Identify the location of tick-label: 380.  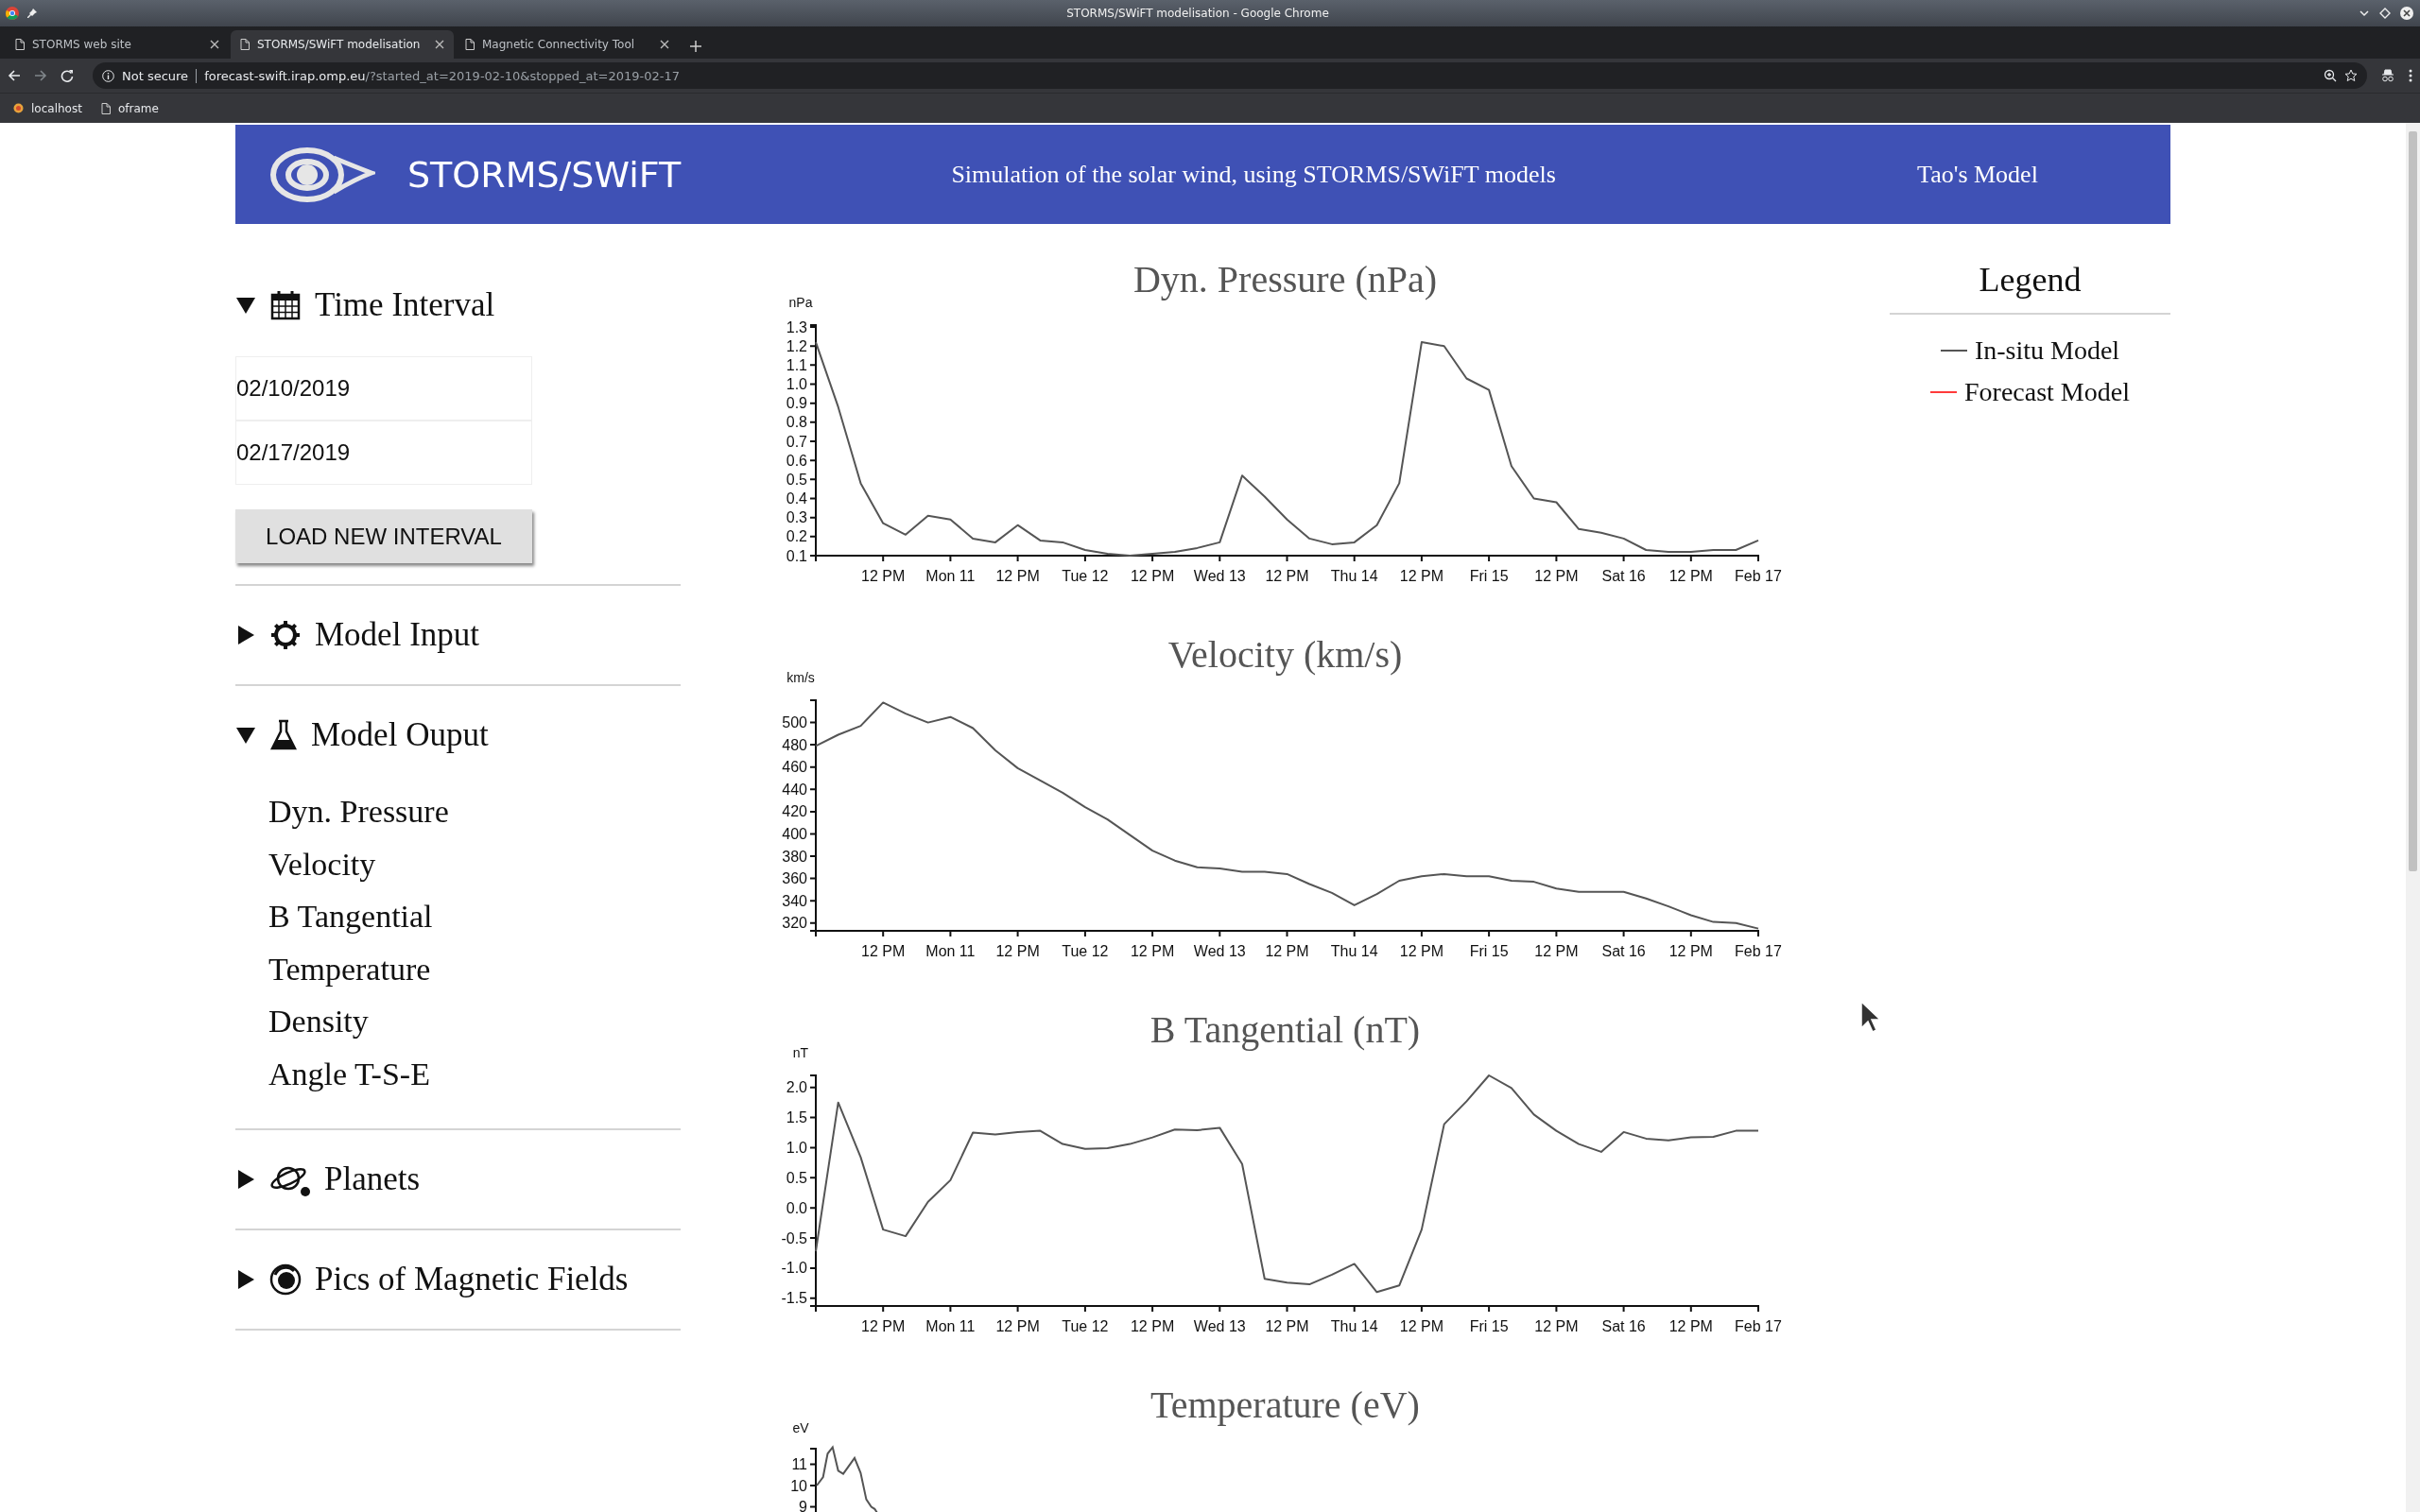
(794, 856).